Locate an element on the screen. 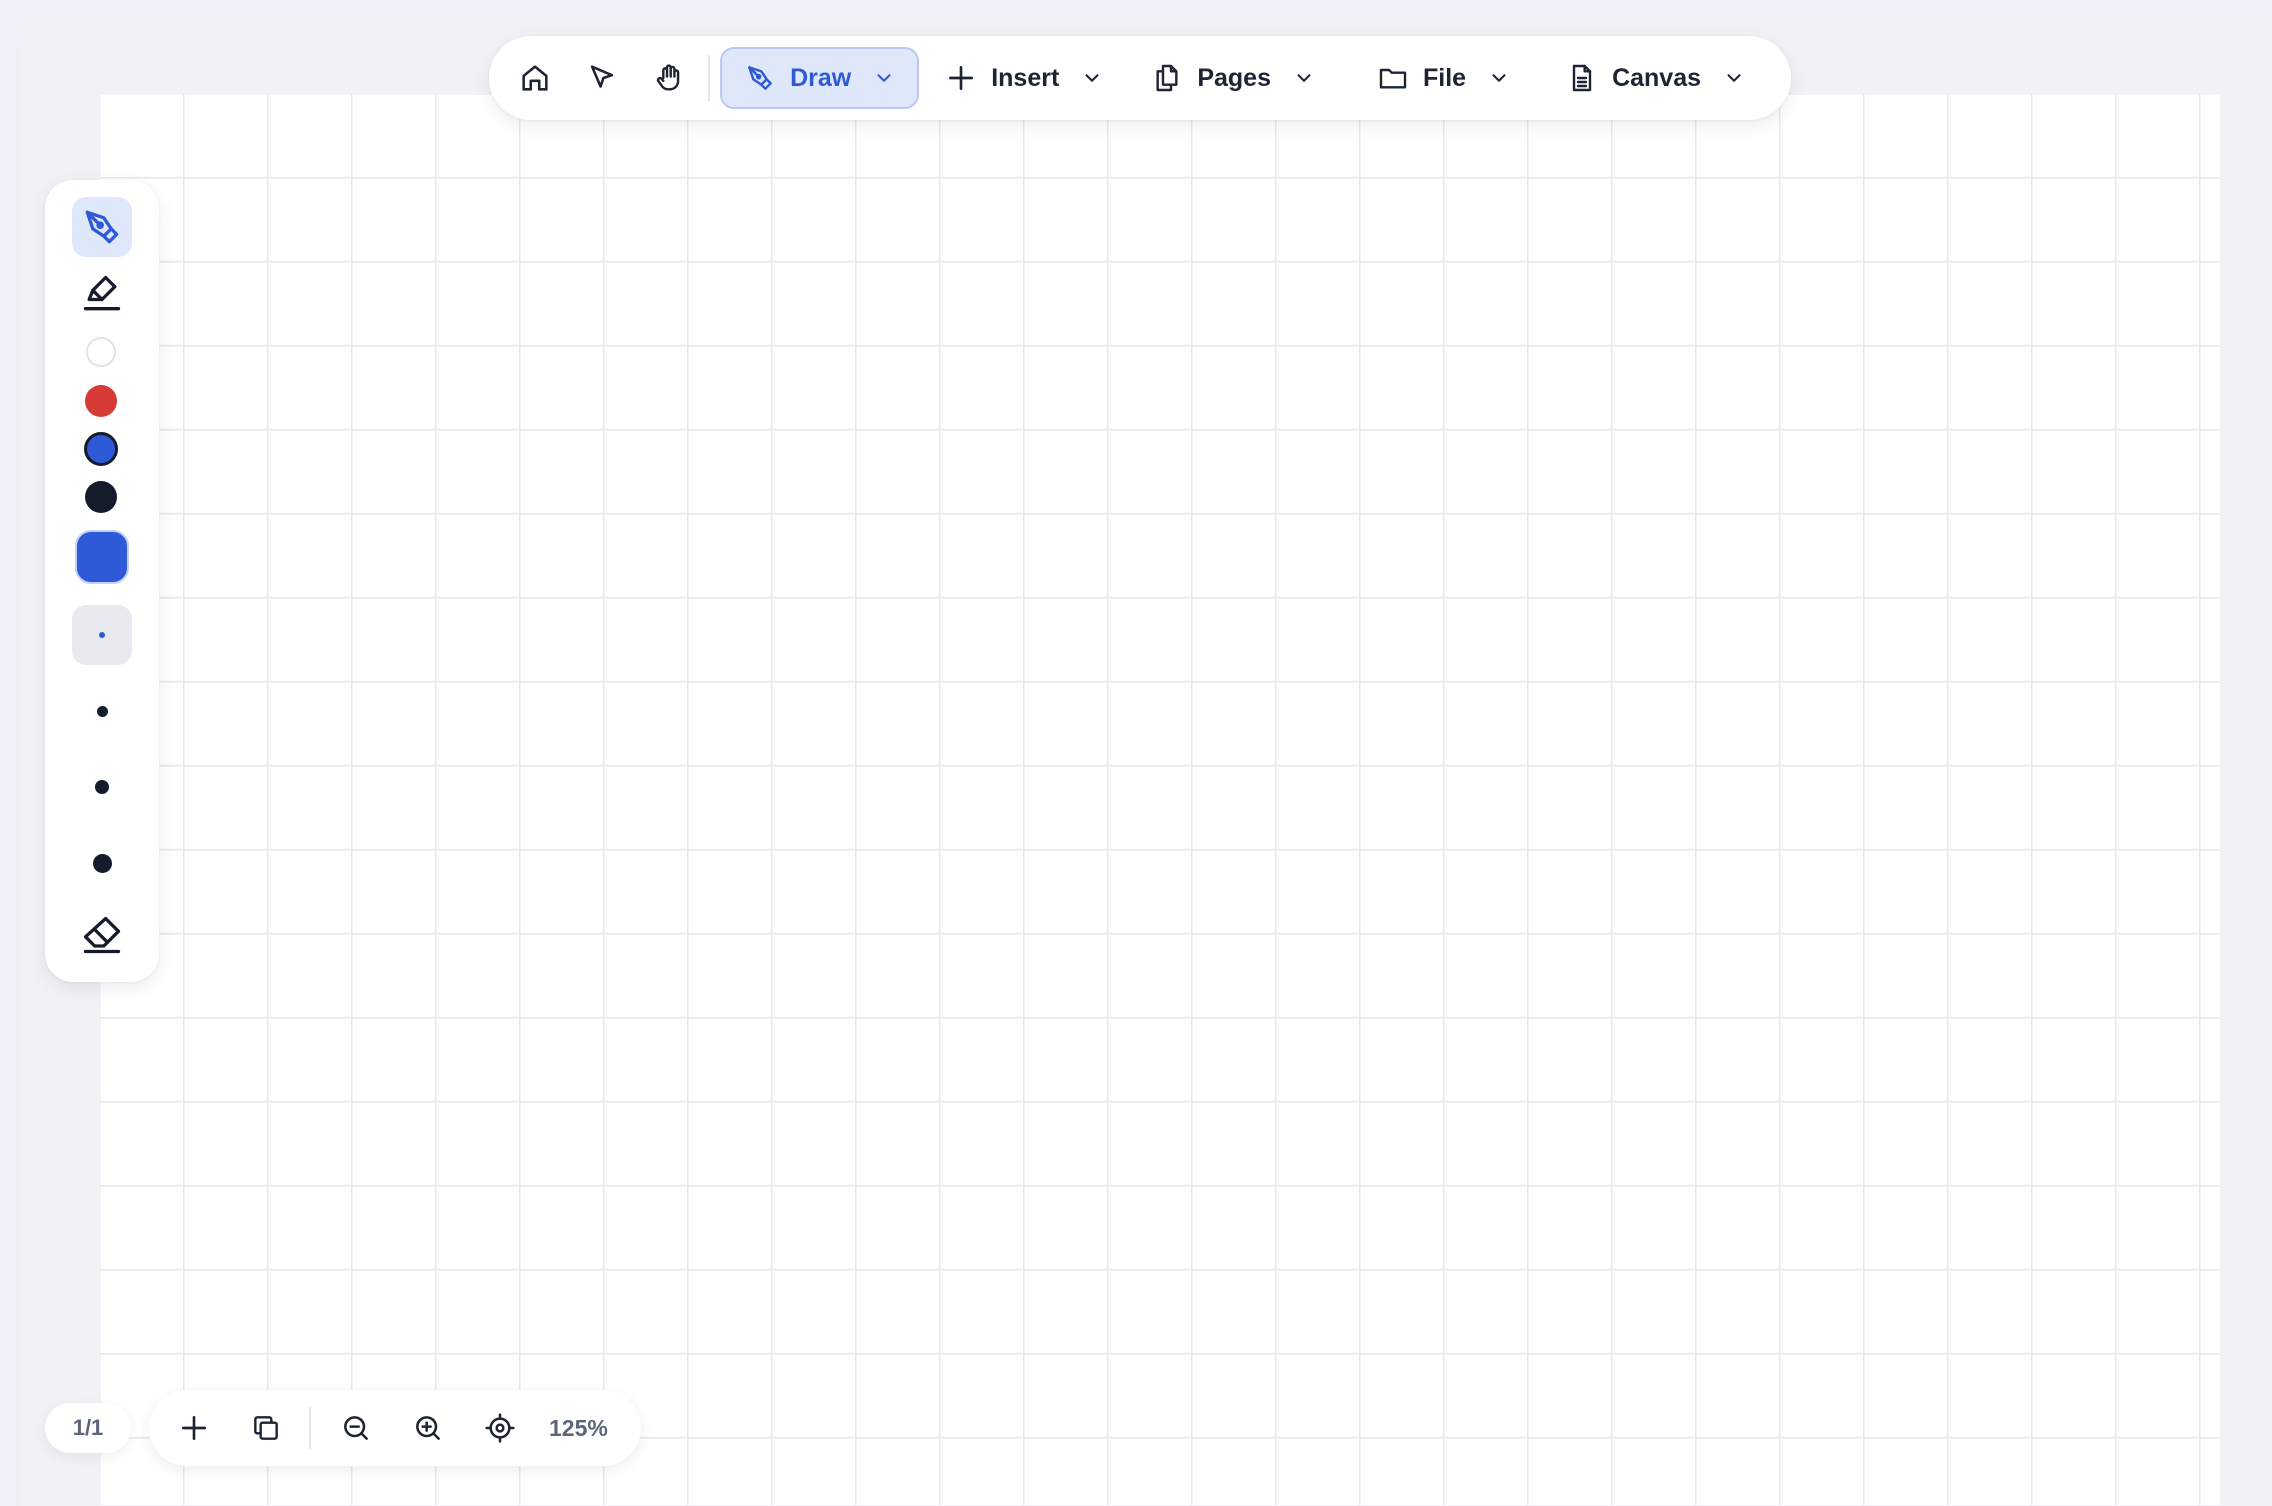  pan-tool-button is located at coordinates (668, 78).